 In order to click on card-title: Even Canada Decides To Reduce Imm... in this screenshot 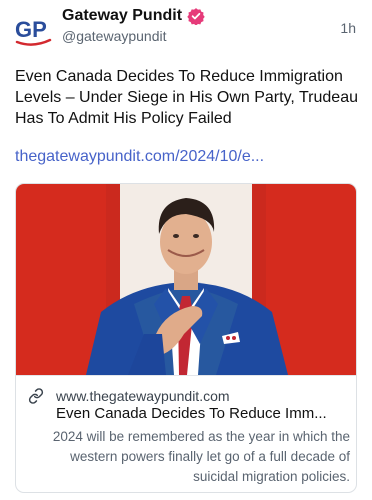, I will do `click(203, 413)`.